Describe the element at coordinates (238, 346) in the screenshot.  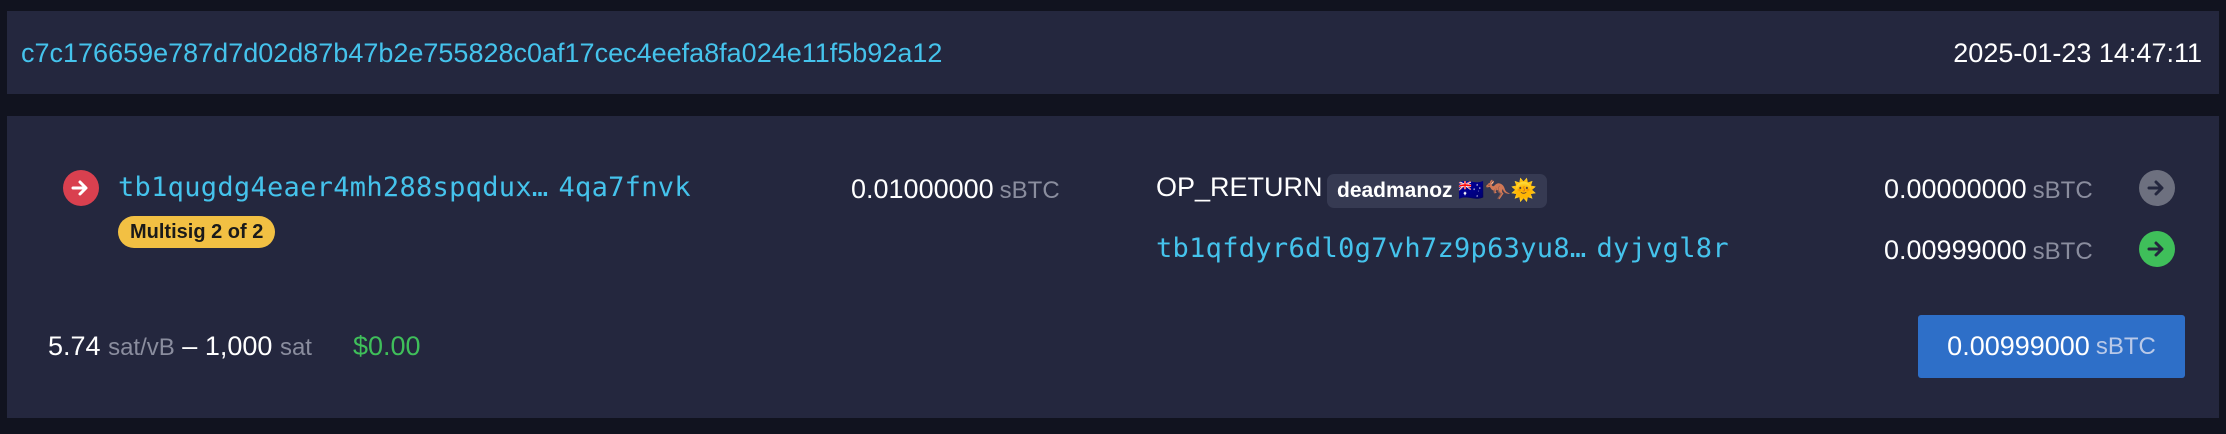
I see `fee-amount: 1,000` at that location.